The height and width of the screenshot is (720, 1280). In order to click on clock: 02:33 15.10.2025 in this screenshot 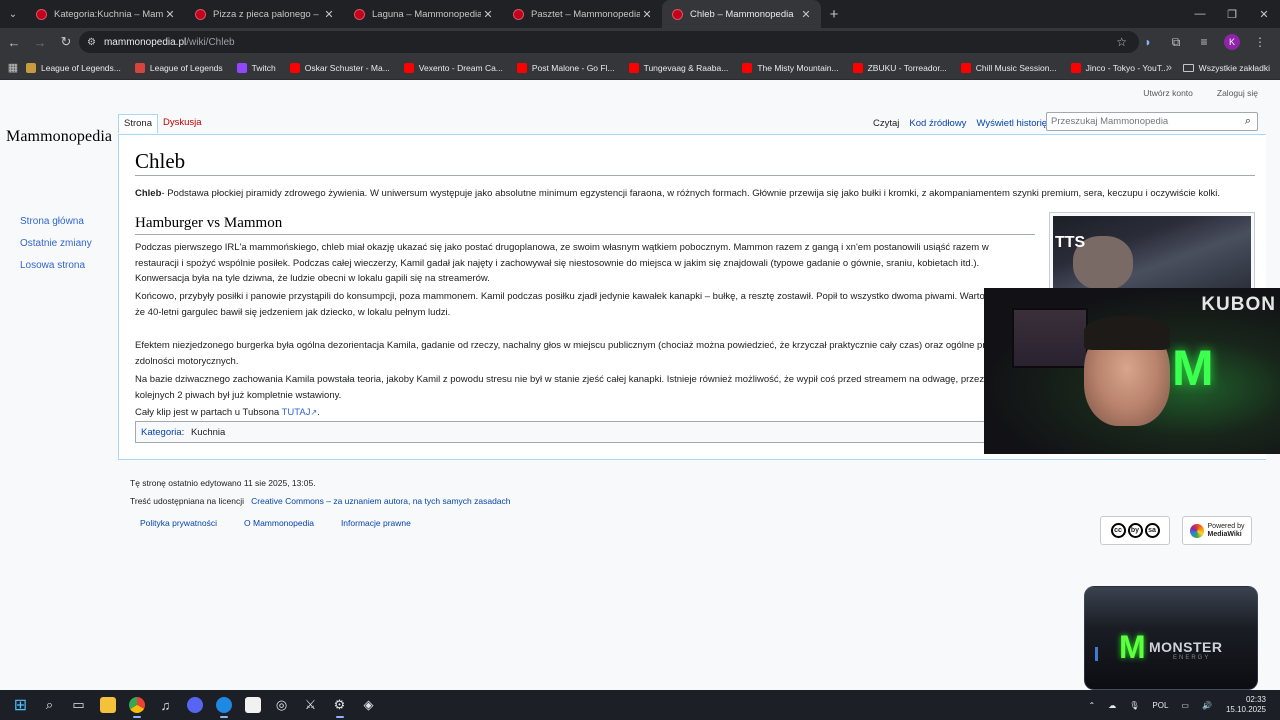, I will do `click(1246, 705)`.